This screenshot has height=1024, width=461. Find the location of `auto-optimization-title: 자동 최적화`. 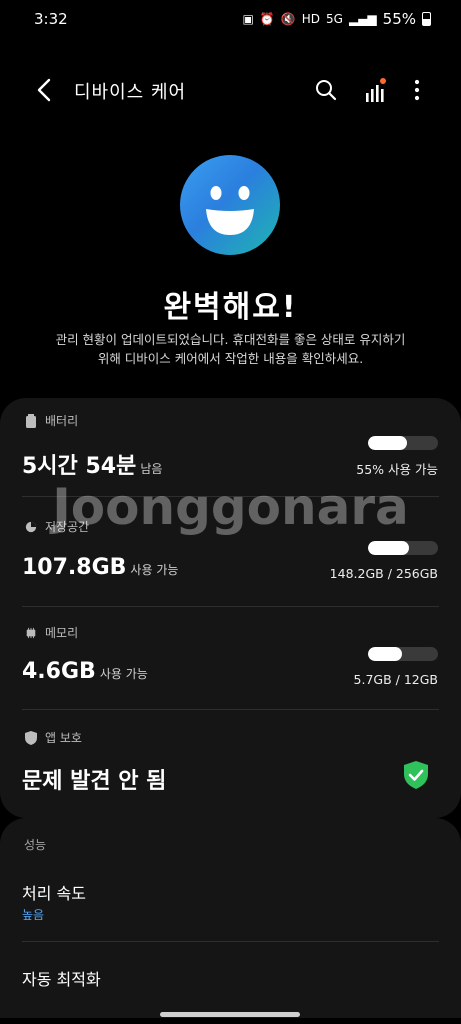

auto-optimization-title: 자동 최적화 is located at coordinates (61, 979).